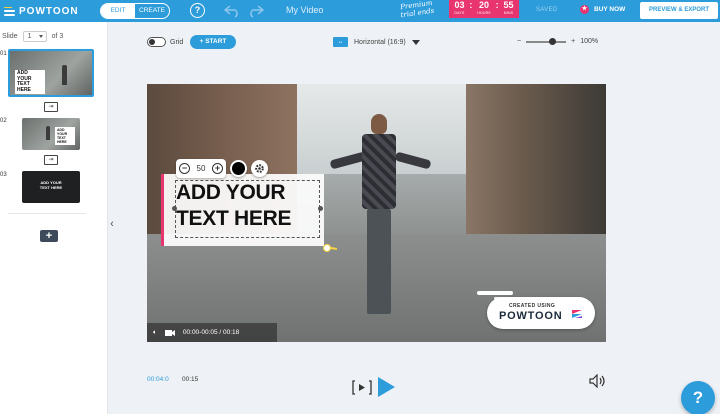 This screenshot has width=720, height=414. I want to click on slide-number: 02, so click(3, 121).